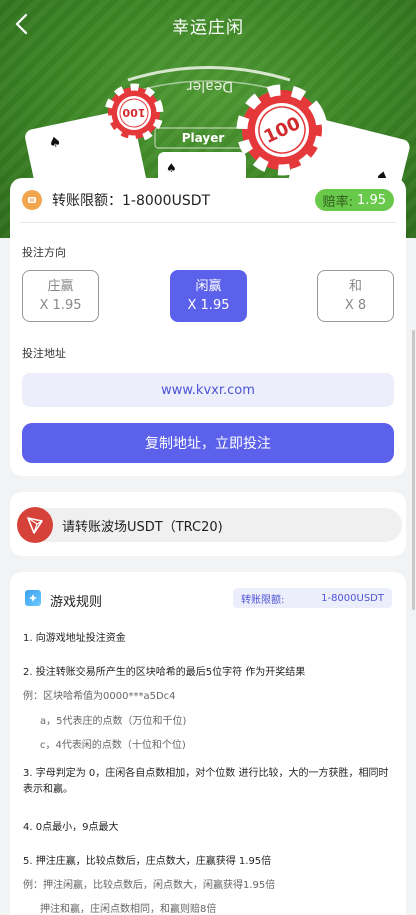 This screenshot has width=416, height=915. What do you see at coordinates (32, 200) in the screenshot?
I see `coin-icon` at bounding box center [32, 200].